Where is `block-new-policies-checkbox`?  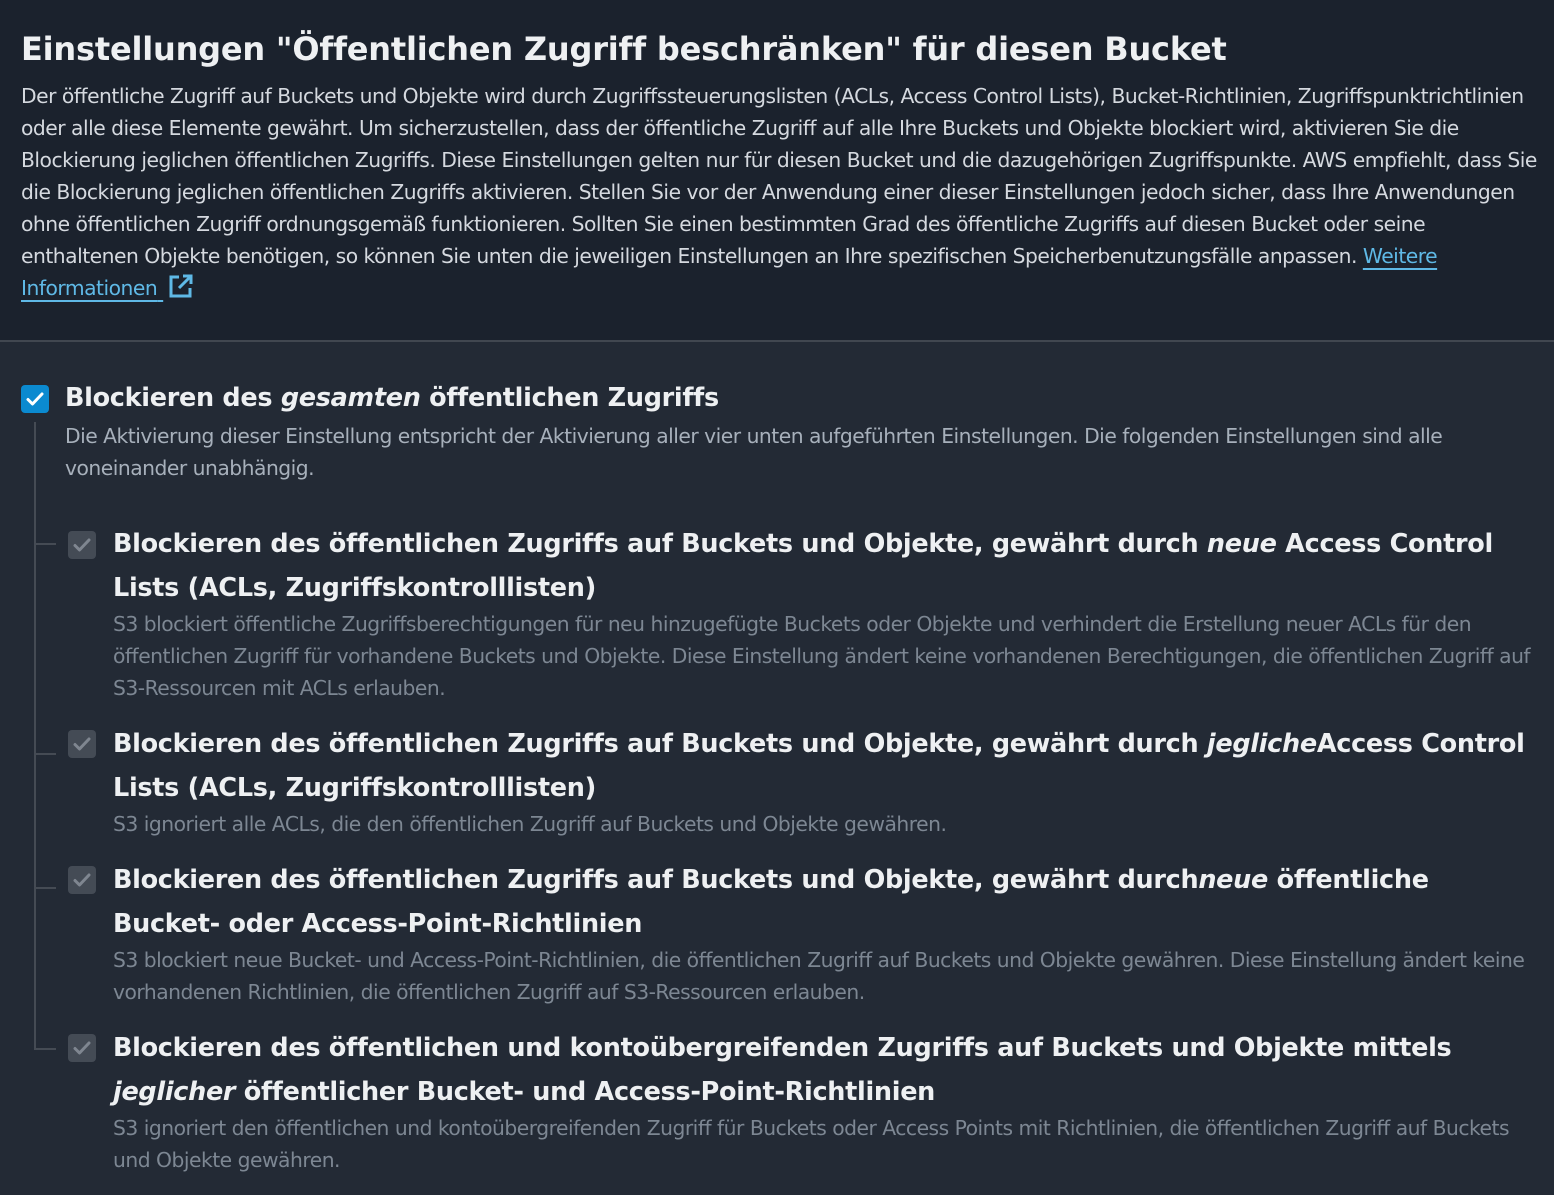 block-new-policies-checkbox is located at coordinates (82, 880).